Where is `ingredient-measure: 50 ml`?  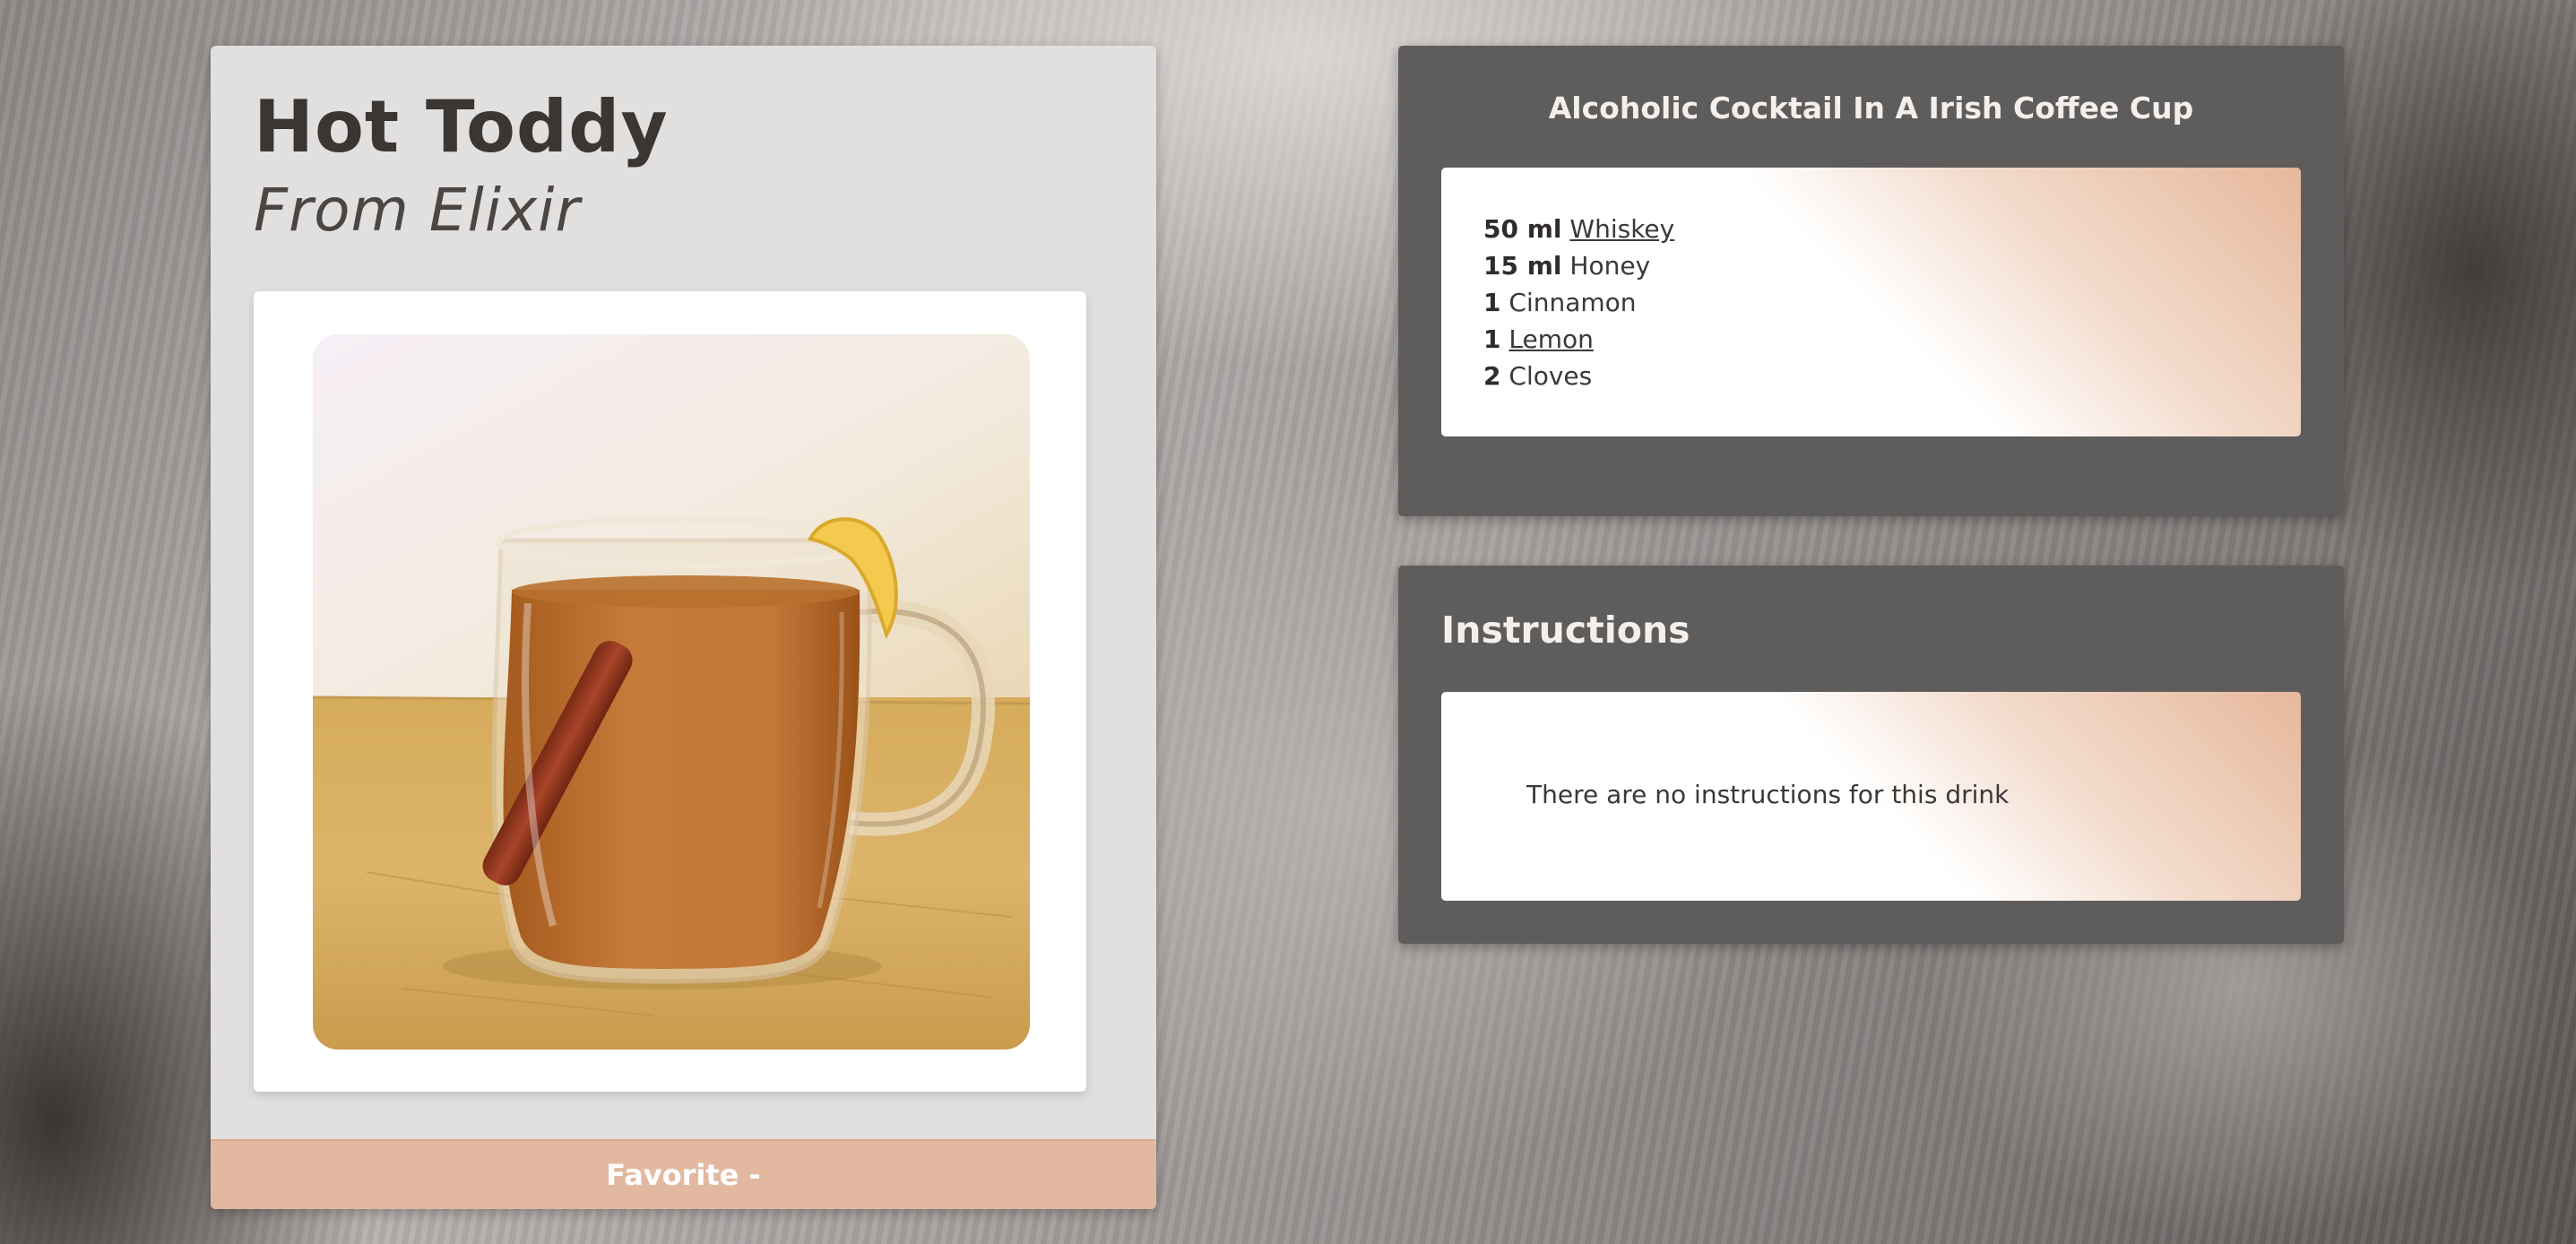
ingredient-measure: 50 ml is located at coordinates (1522, 229).